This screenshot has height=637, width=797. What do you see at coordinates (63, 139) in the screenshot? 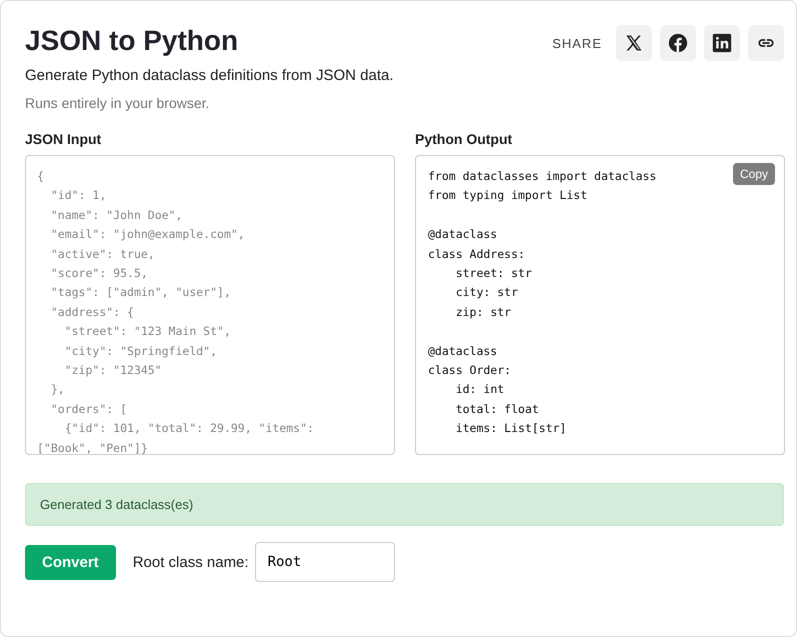
I see `json-input-label: JSON Input` at bounding box center [63, 139].